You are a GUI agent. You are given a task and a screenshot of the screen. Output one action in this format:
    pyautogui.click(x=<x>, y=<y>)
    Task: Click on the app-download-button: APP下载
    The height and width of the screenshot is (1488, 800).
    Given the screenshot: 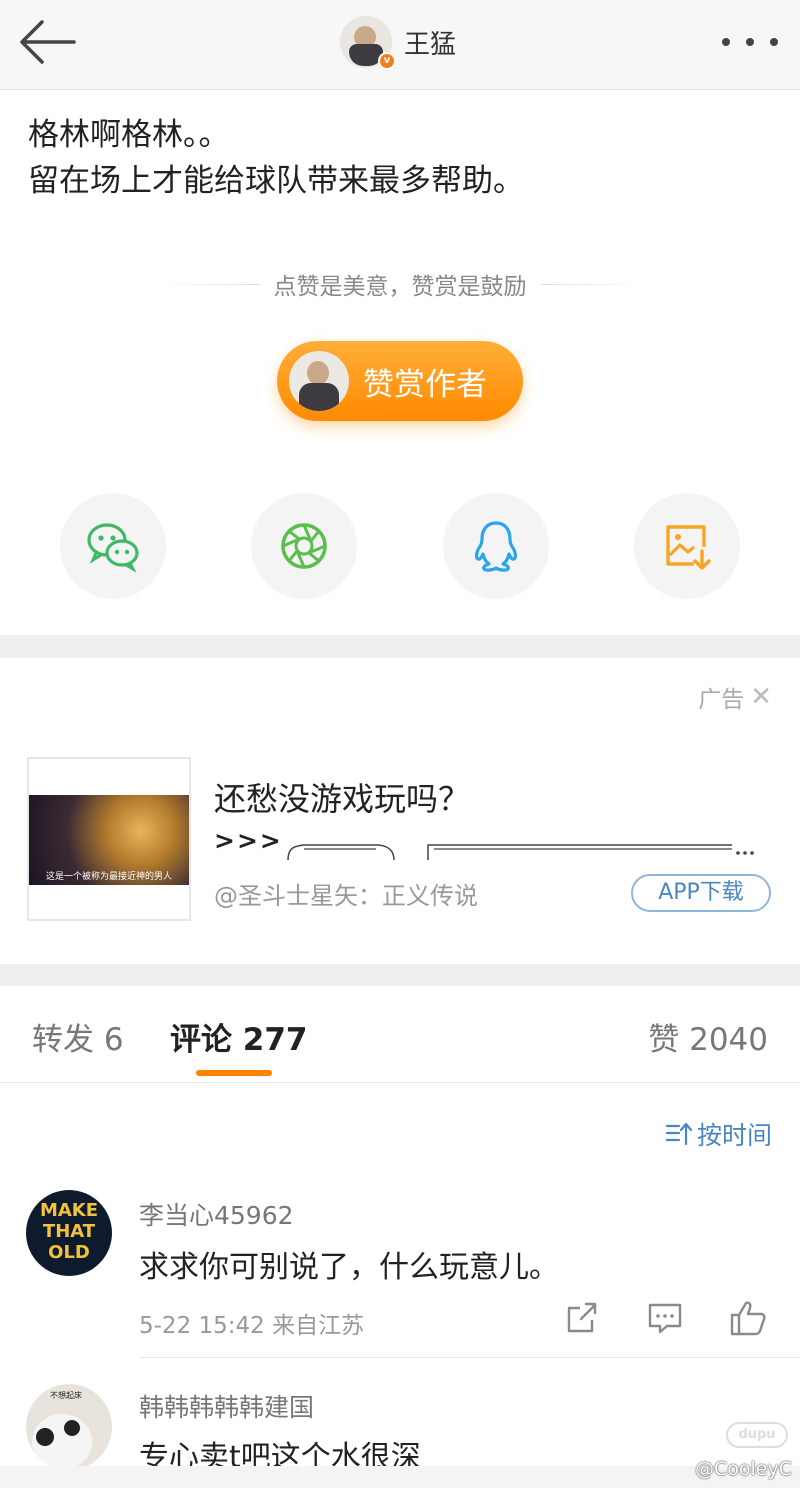 What is the action you would take?
    pyautogui.click(x=701, y=893)
    